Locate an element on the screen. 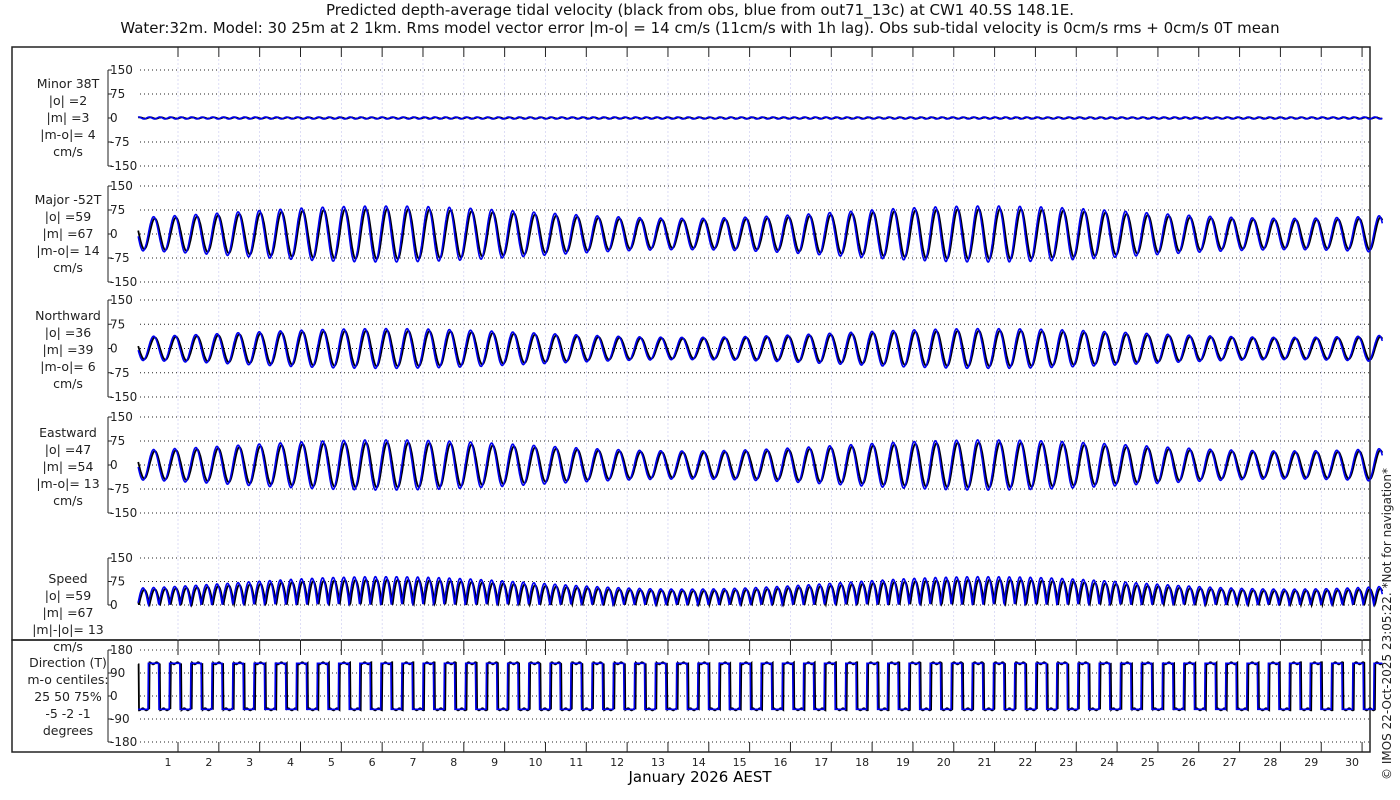 This screenshot has height=800, width=1400. x-axis-label: January 2026 AEST is located at coordinates (700, 777).